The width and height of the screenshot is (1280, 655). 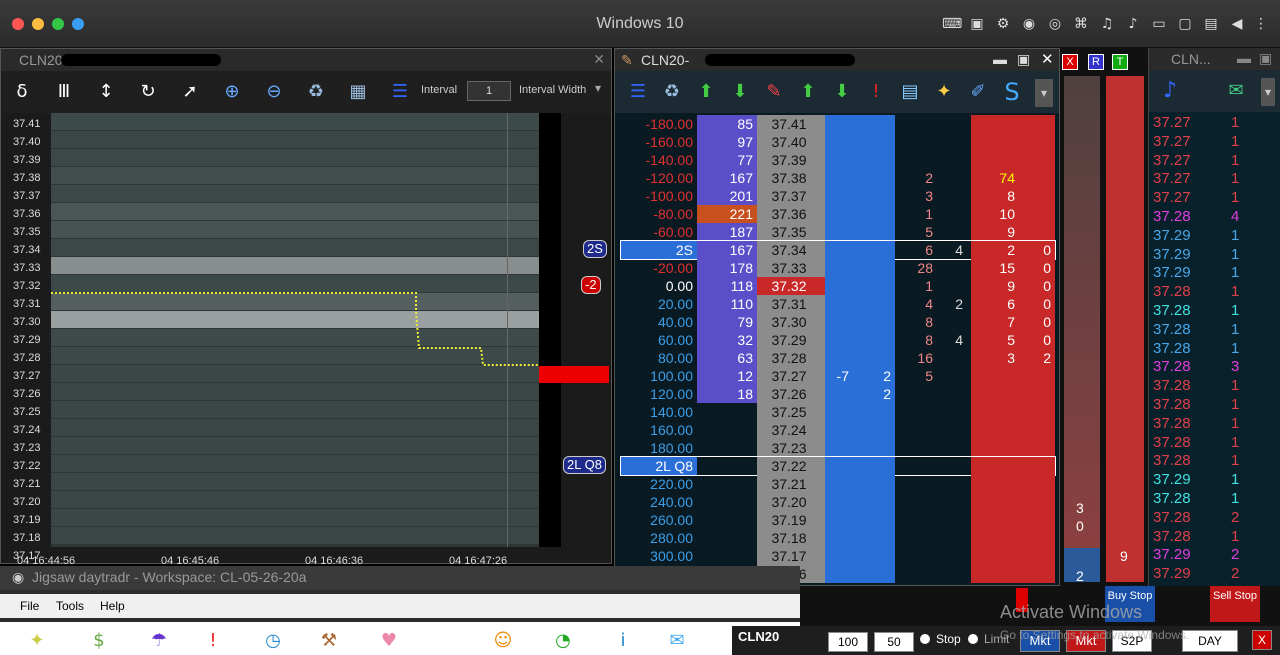 What do you see at coordinates (838, 214) in the screenshot?
I see `ladder-row: -80.00 221 37.36 1 10` at bounding box center [838, 214].